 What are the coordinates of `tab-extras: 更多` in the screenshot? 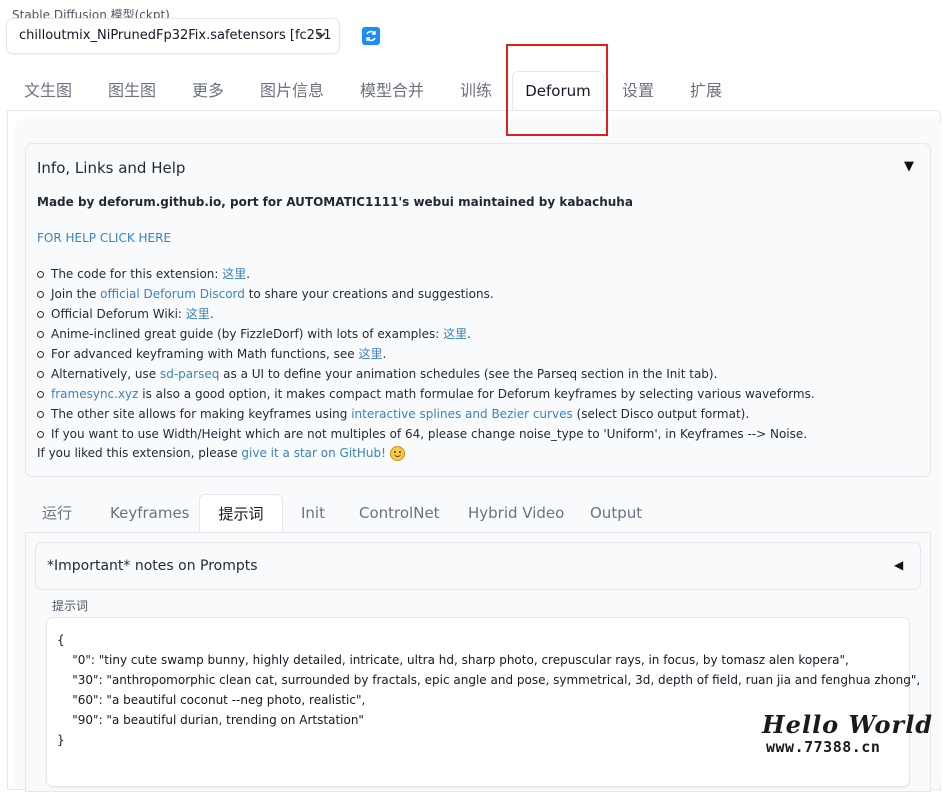 It's located at (208, 91).